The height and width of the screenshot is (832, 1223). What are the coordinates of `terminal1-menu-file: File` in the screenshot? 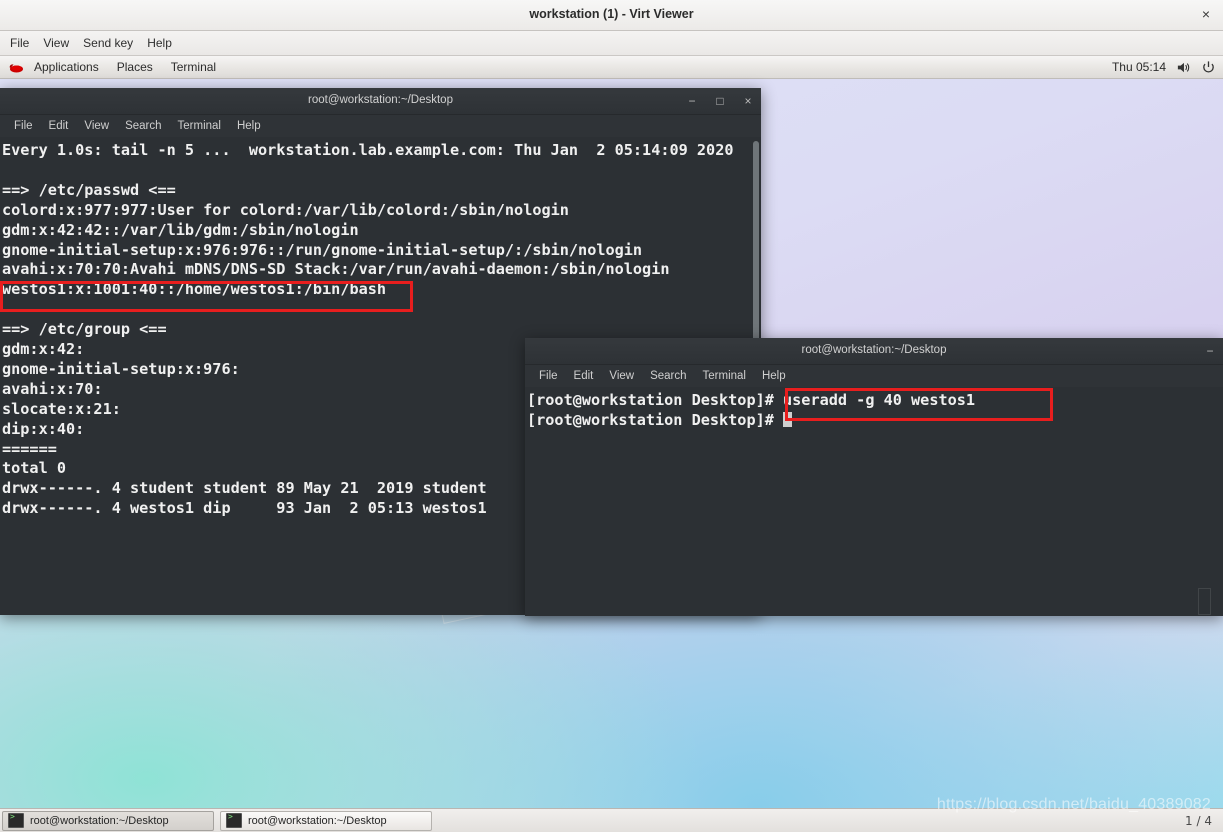 It's located at (23, 126).